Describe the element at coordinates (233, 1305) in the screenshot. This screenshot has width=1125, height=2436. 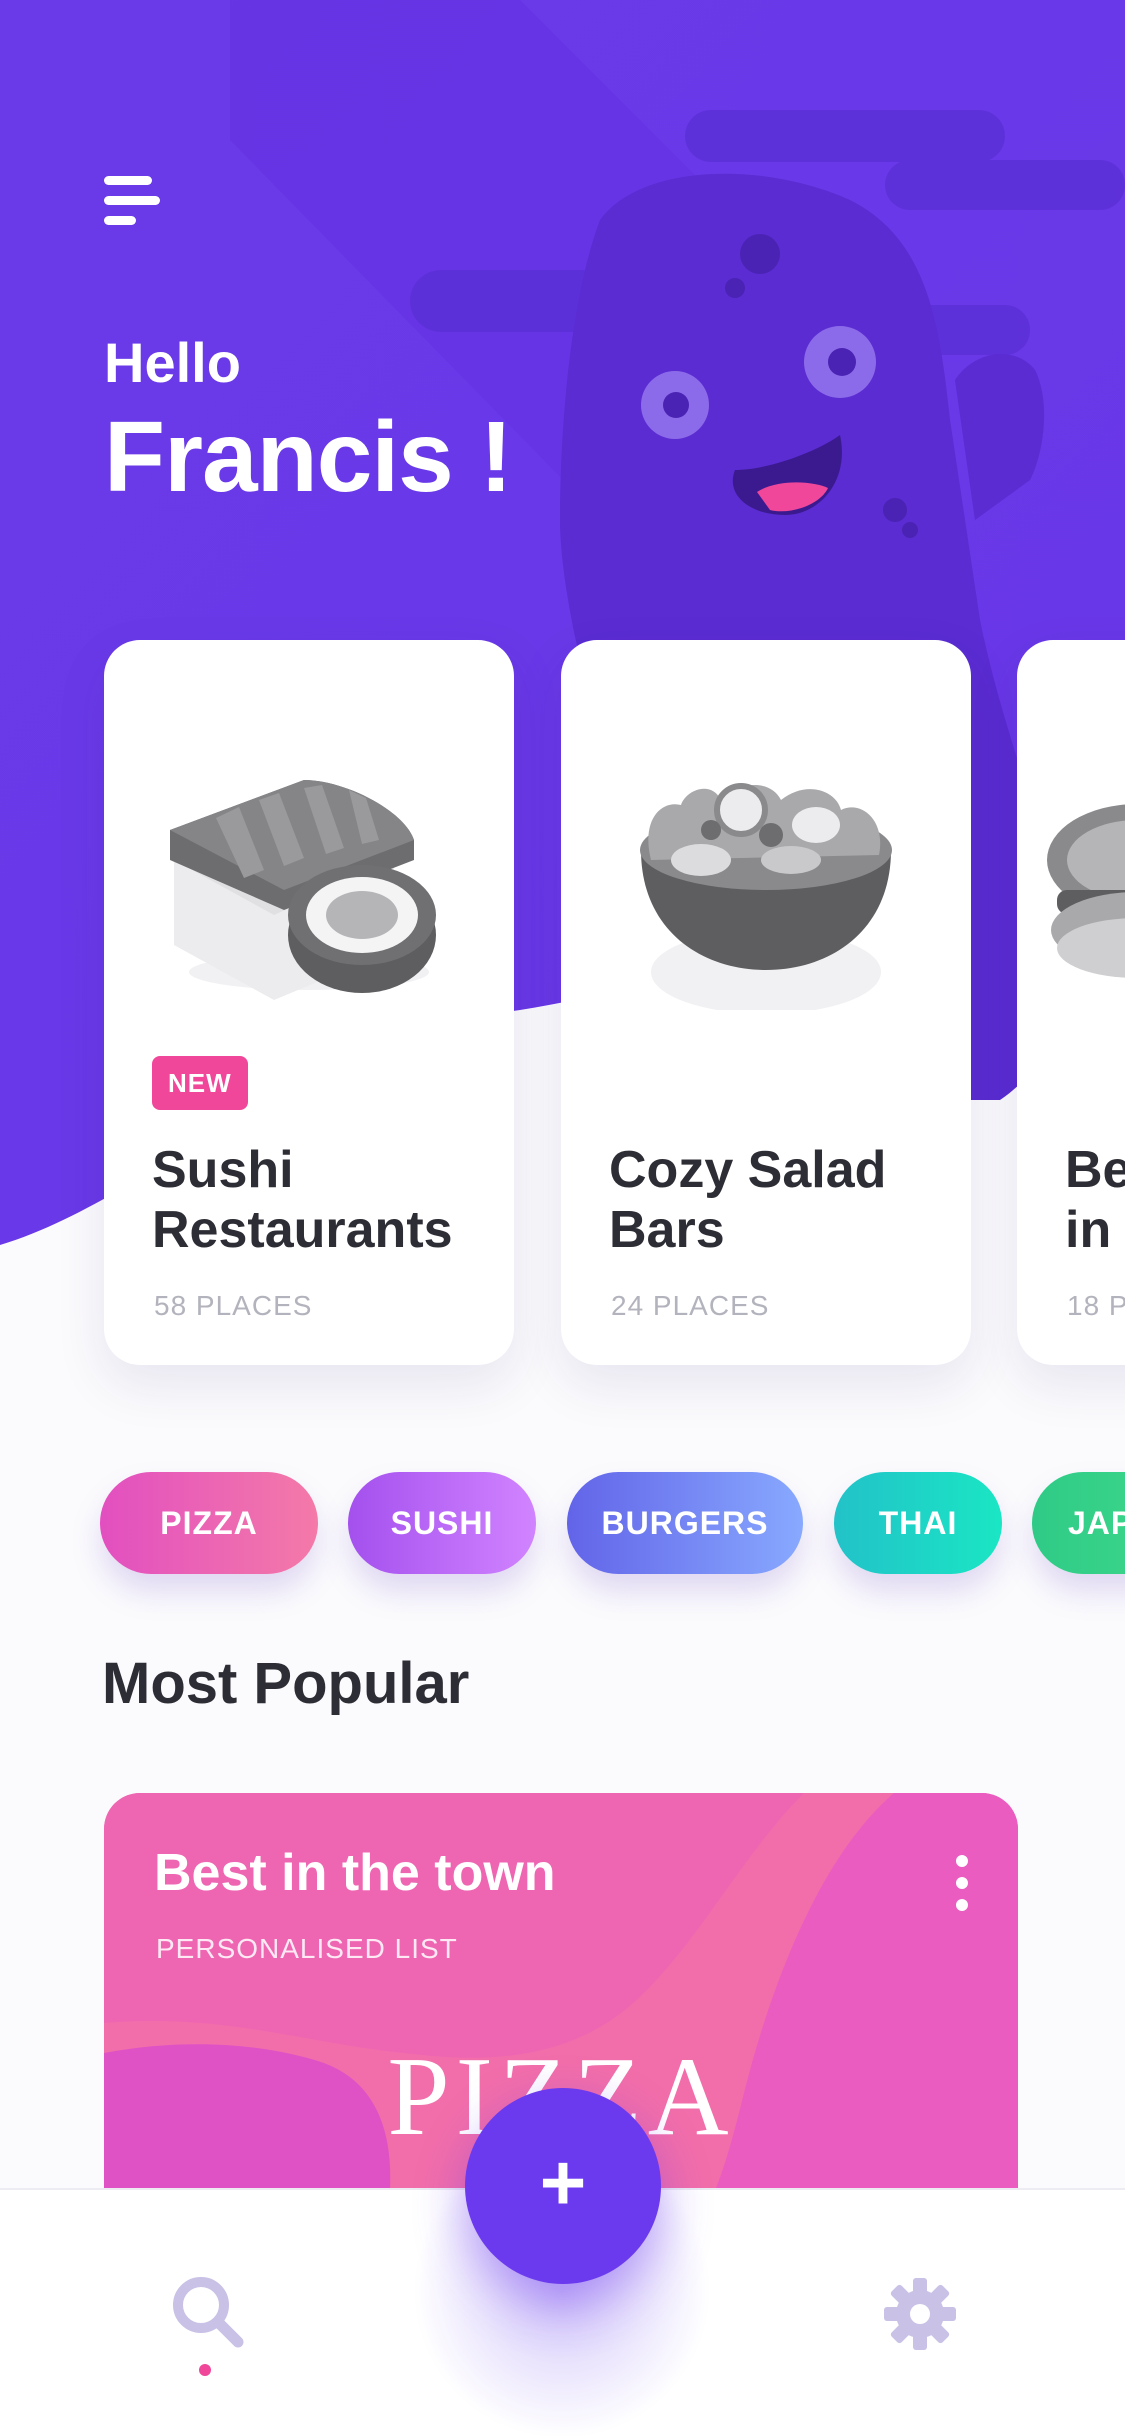
I see `category-count: 58 PLACES` at that location.